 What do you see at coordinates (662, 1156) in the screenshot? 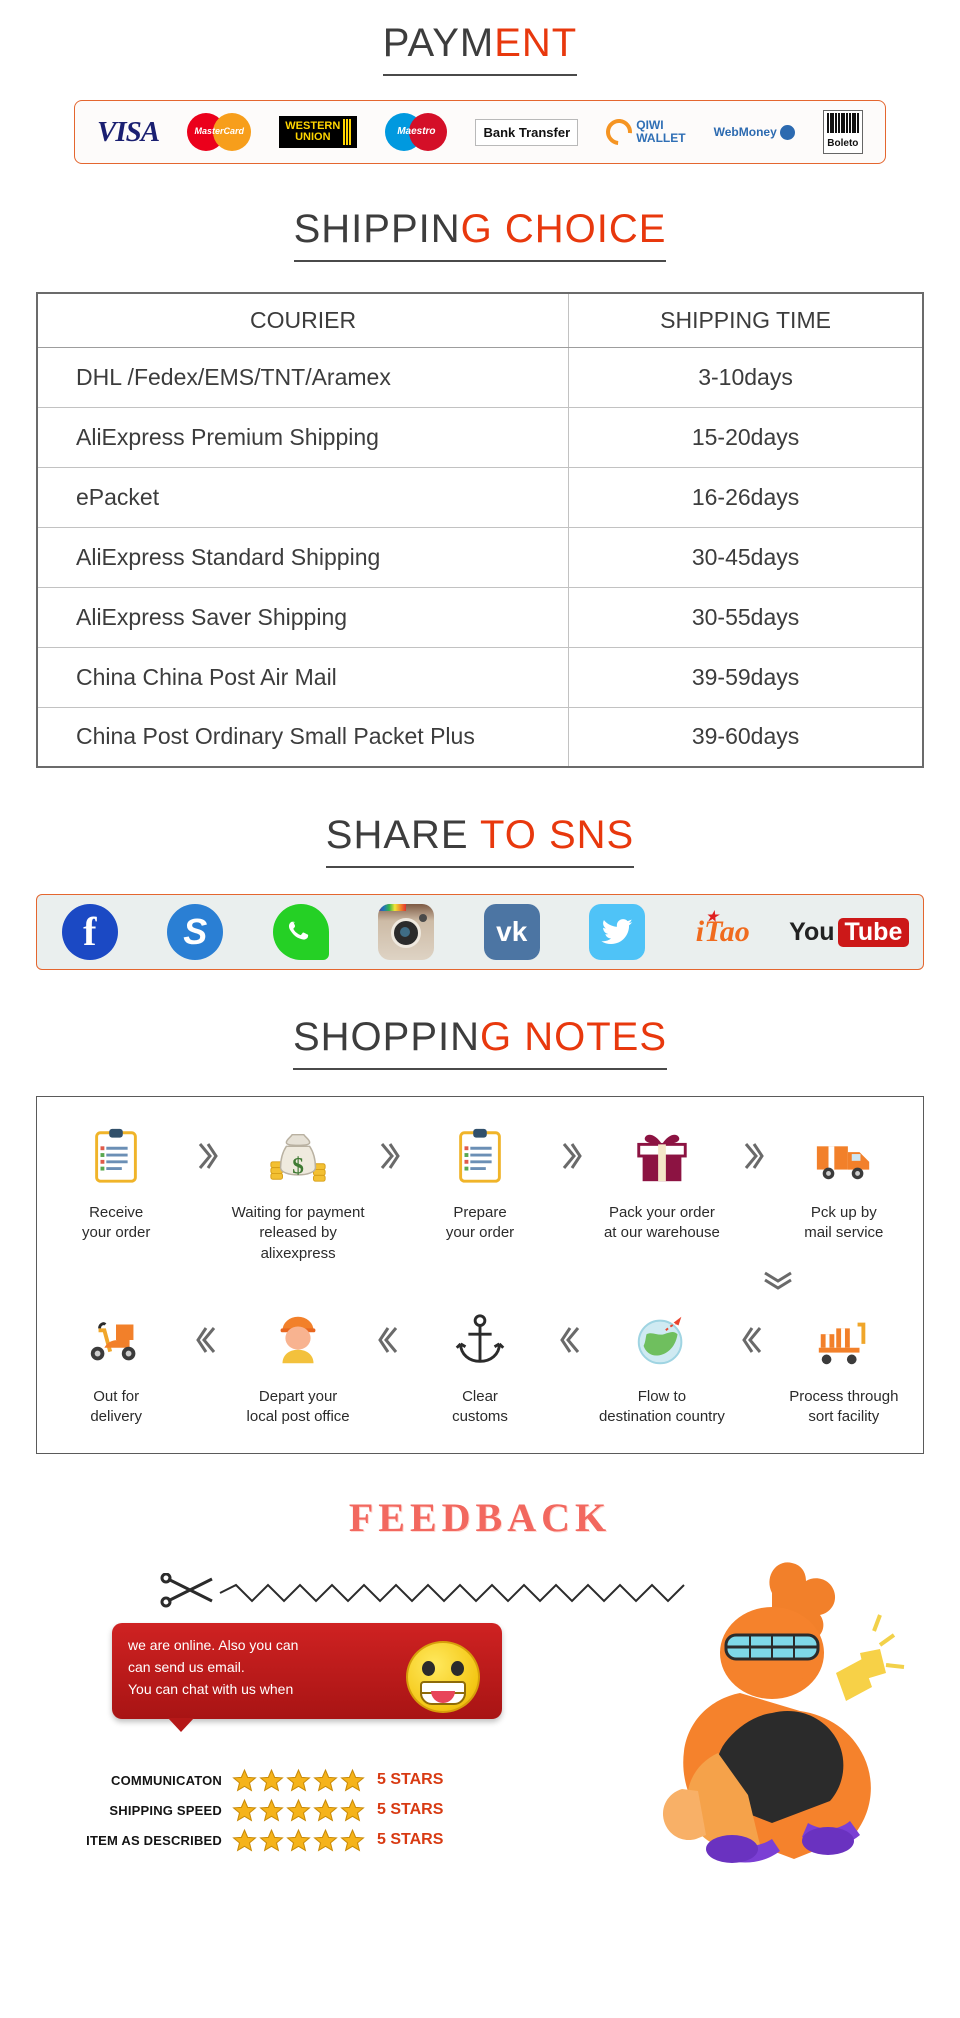
I see `gift-box-icon` at bounding box center [662, 1156].